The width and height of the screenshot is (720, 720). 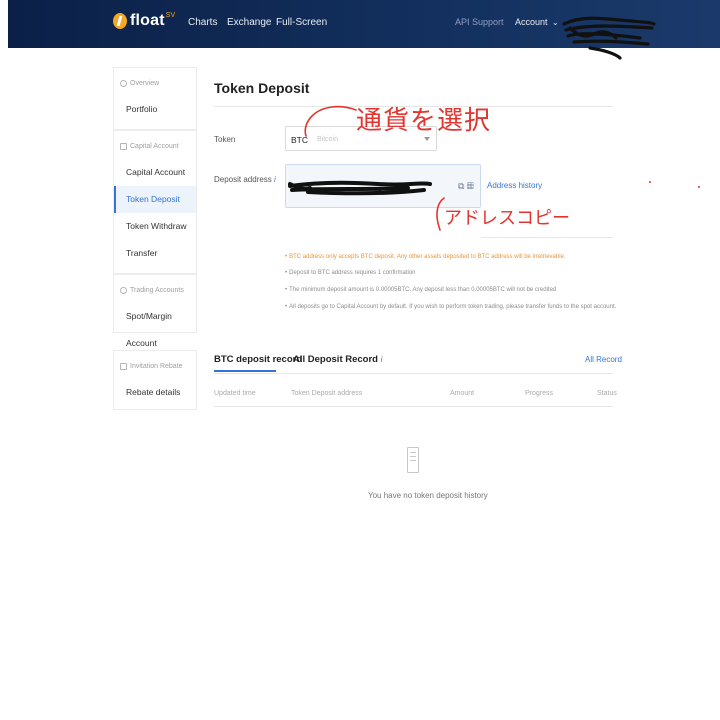 What do you see at coordinates (507, 218) in the screenshot?
I see `annotation-copy-address: アドレスコピー` at bounding box center [507, 218].